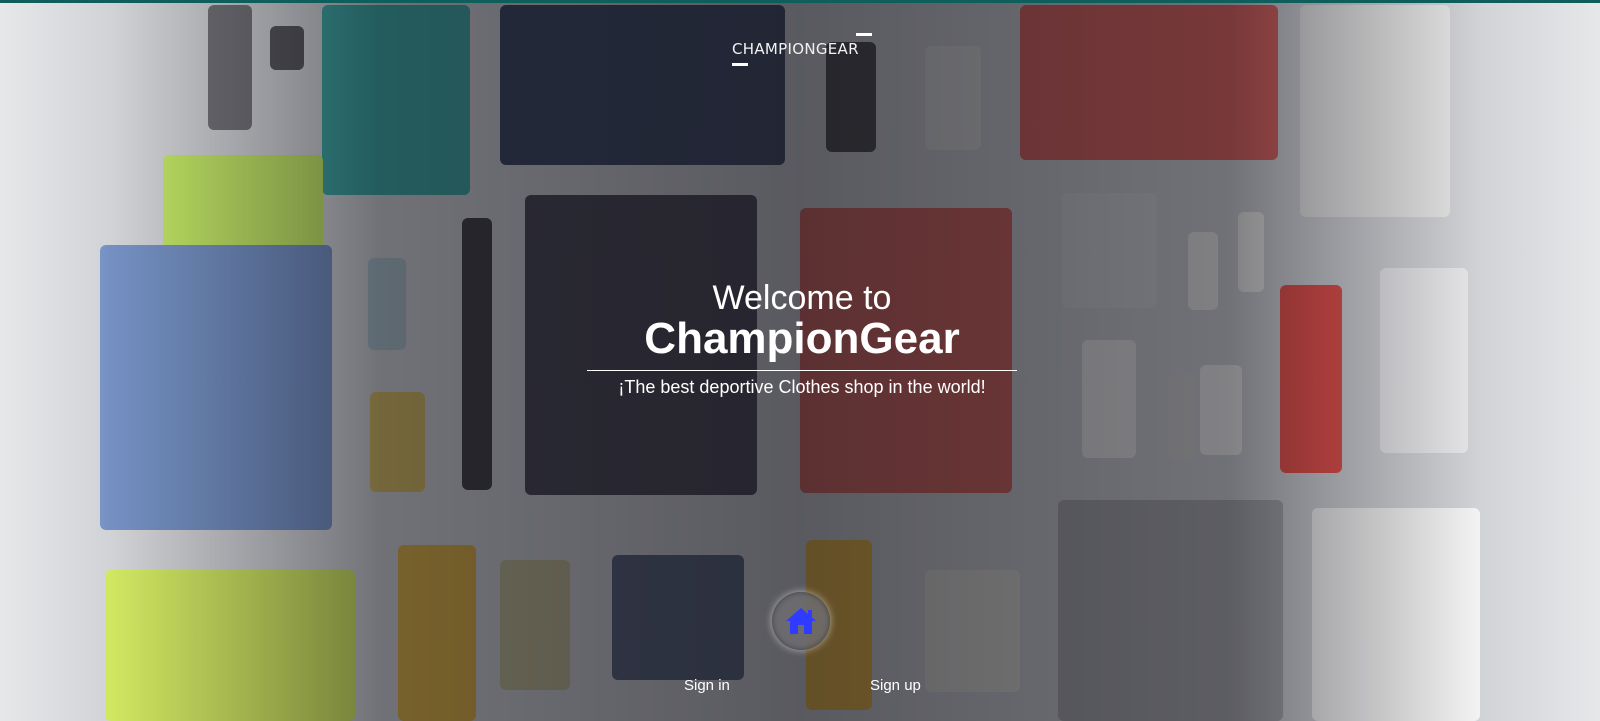 The width and height of the screenshot is (1600, 721). I want to click on home-button, so click(801, 621).